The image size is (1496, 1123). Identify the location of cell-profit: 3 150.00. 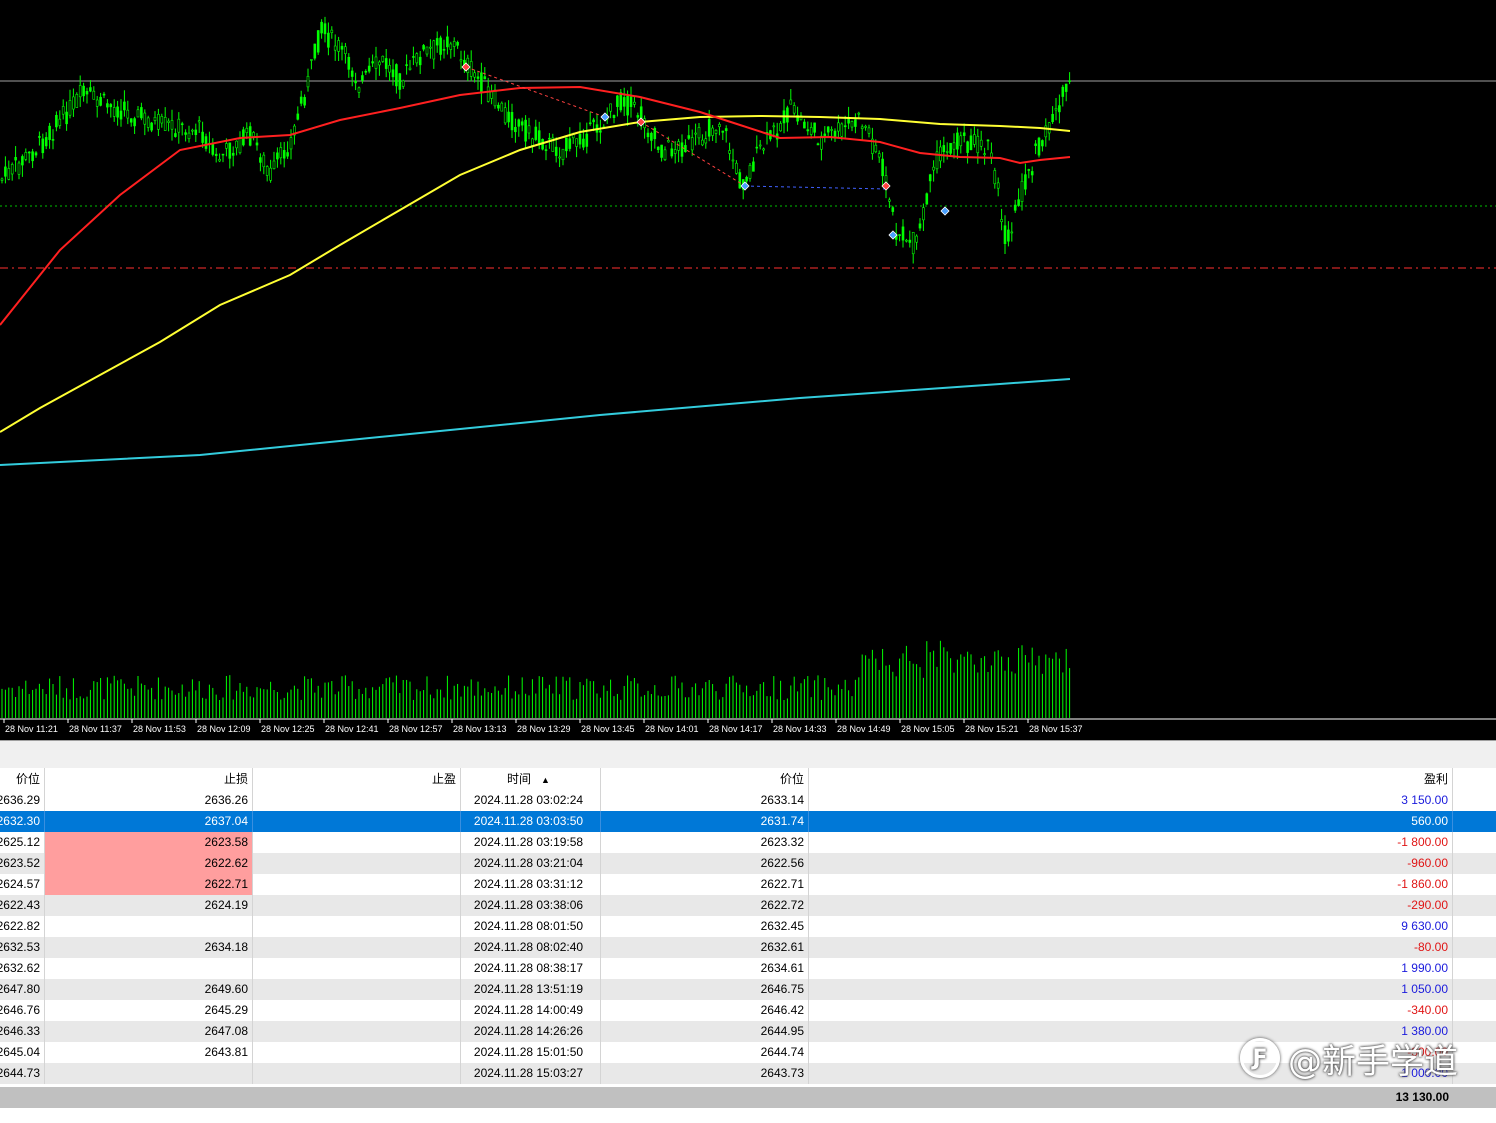
(1131, 800).